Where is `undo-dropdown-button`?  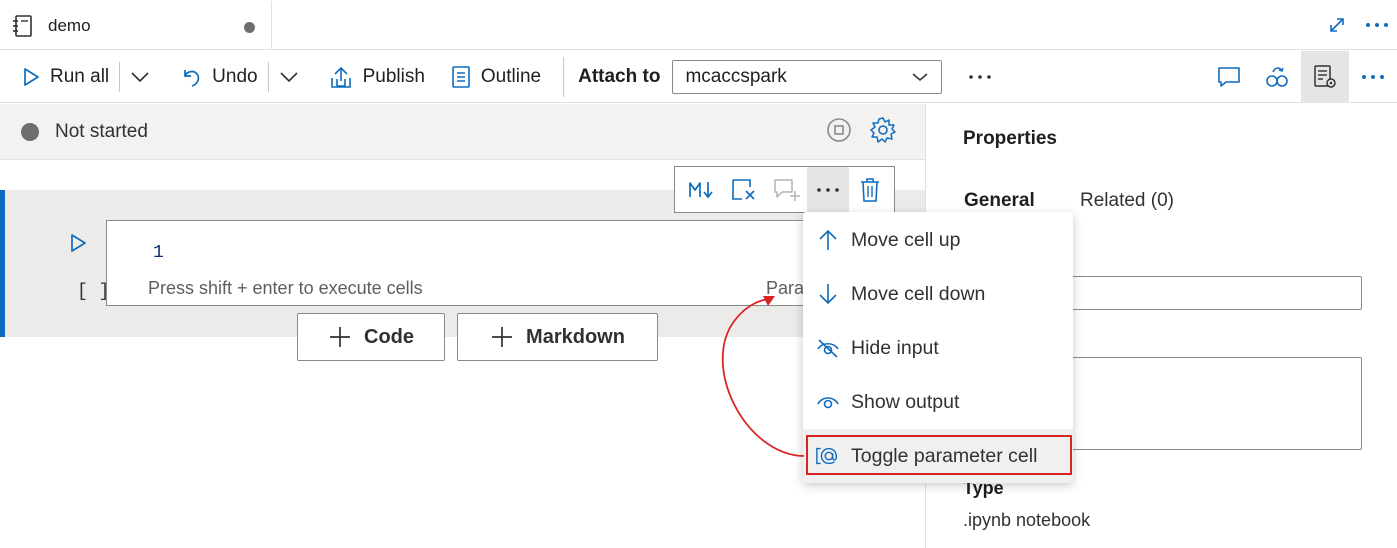 undo-dropdown-button is located at coordinates (289, 77).